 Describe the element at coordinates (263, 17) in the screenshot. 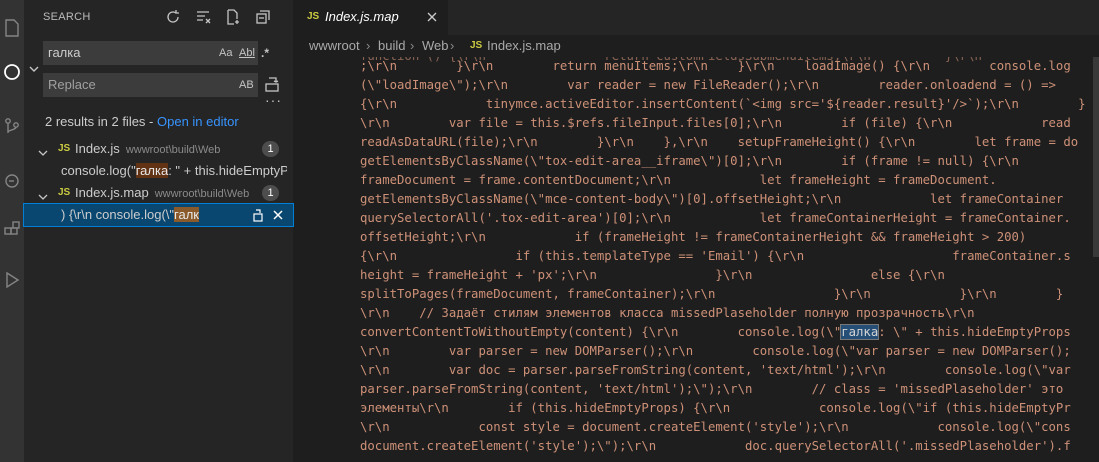

I see `collapse-all-icon` at that location.